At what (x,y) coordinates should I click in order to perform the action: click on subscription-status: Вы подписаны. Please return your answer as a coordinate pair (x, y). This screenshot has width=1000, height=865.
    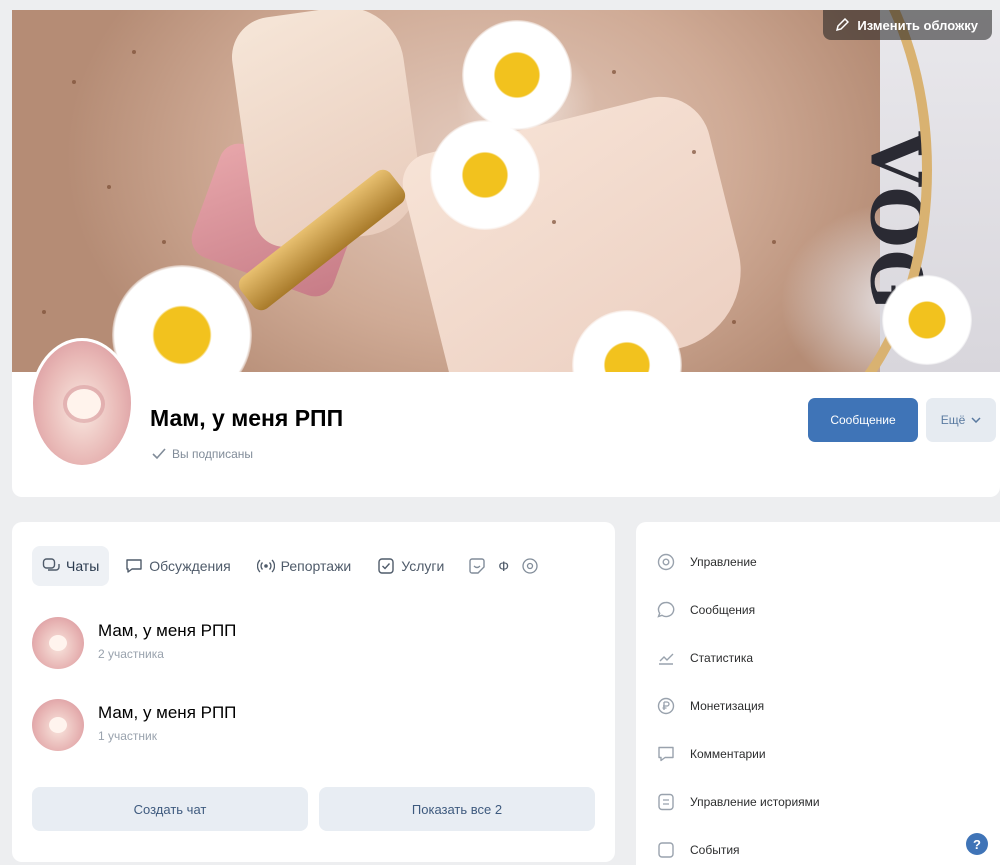
    Looking at the image, I should click on (202, 454).